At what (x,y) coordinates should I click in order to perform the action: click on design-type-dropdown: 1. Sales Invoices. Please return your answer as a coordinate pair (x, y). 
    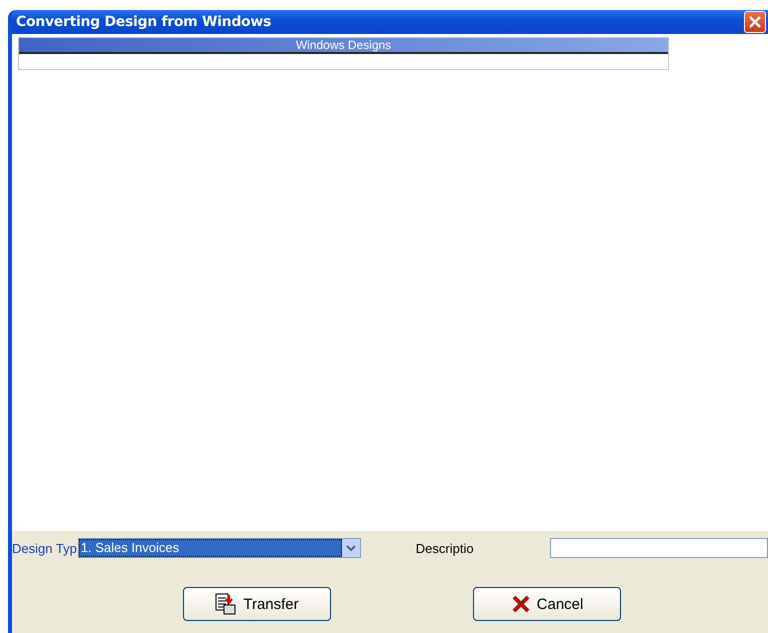
    Looking at the image, I should click on (219, 548).